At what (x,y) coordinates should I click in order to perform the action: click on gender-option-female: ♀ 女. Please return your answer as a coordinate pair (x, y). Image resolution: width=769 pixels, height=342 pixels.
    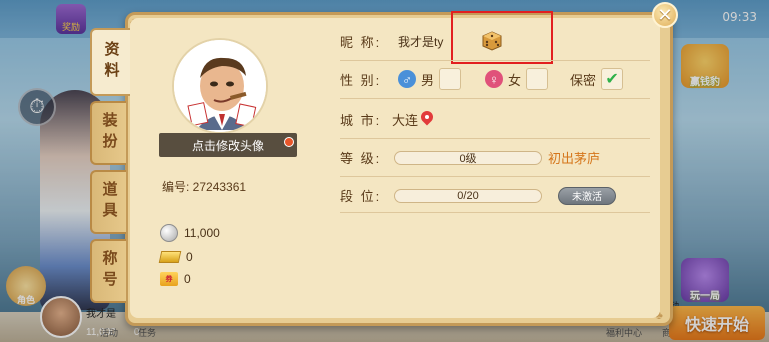
    Looking at the image, I should click on (517, 79).